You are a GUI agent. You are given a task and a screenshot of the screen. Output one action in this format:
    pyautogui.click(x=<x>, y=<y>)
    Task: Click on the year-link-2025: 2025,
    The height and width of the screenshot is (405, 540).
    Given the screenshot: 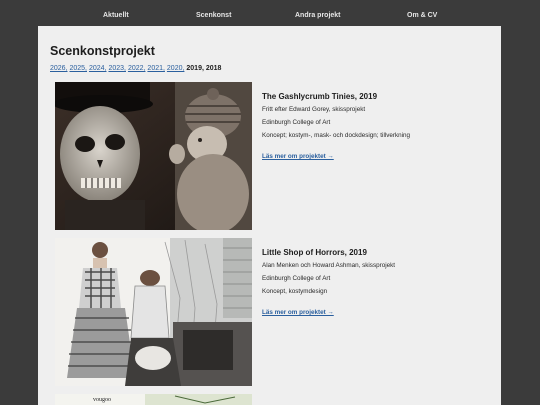 What is the action you would take?
    pyautogui.click(x=78, y=68)
    